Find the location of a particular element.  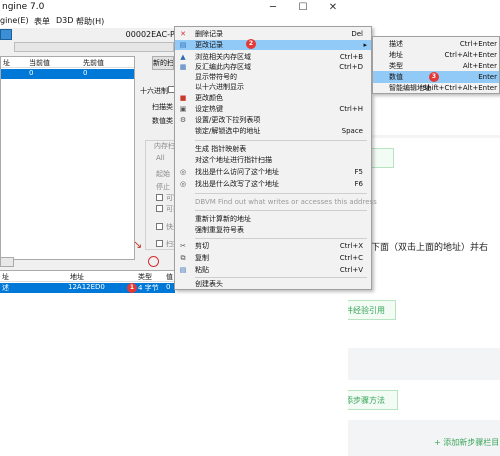

menu-find-access: ◎ 找出是什么访问了这个地址 F5 is located at coordinates (273, 172).